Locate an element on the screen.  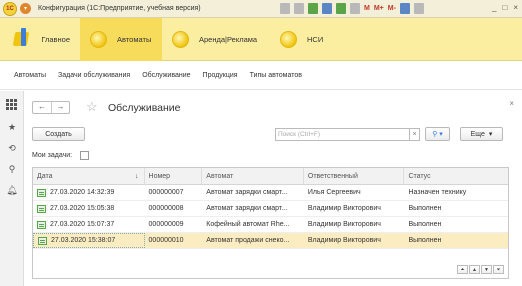
cell-date: 27.03.2020 15:38:07 is located at coordinates (89, 240).